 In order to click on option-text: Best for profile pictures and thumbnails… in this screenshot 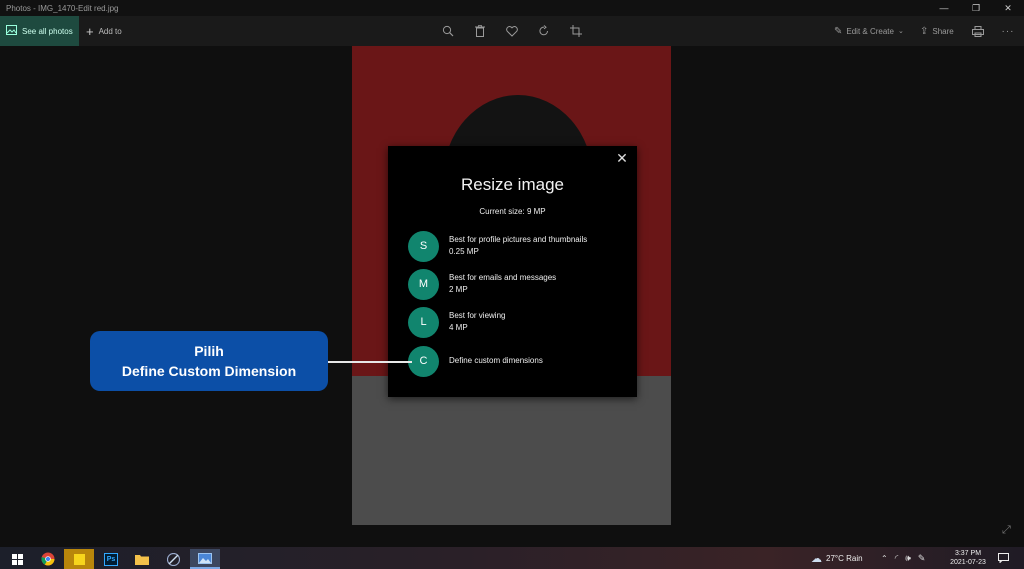, I will do `click(518, 246)`.